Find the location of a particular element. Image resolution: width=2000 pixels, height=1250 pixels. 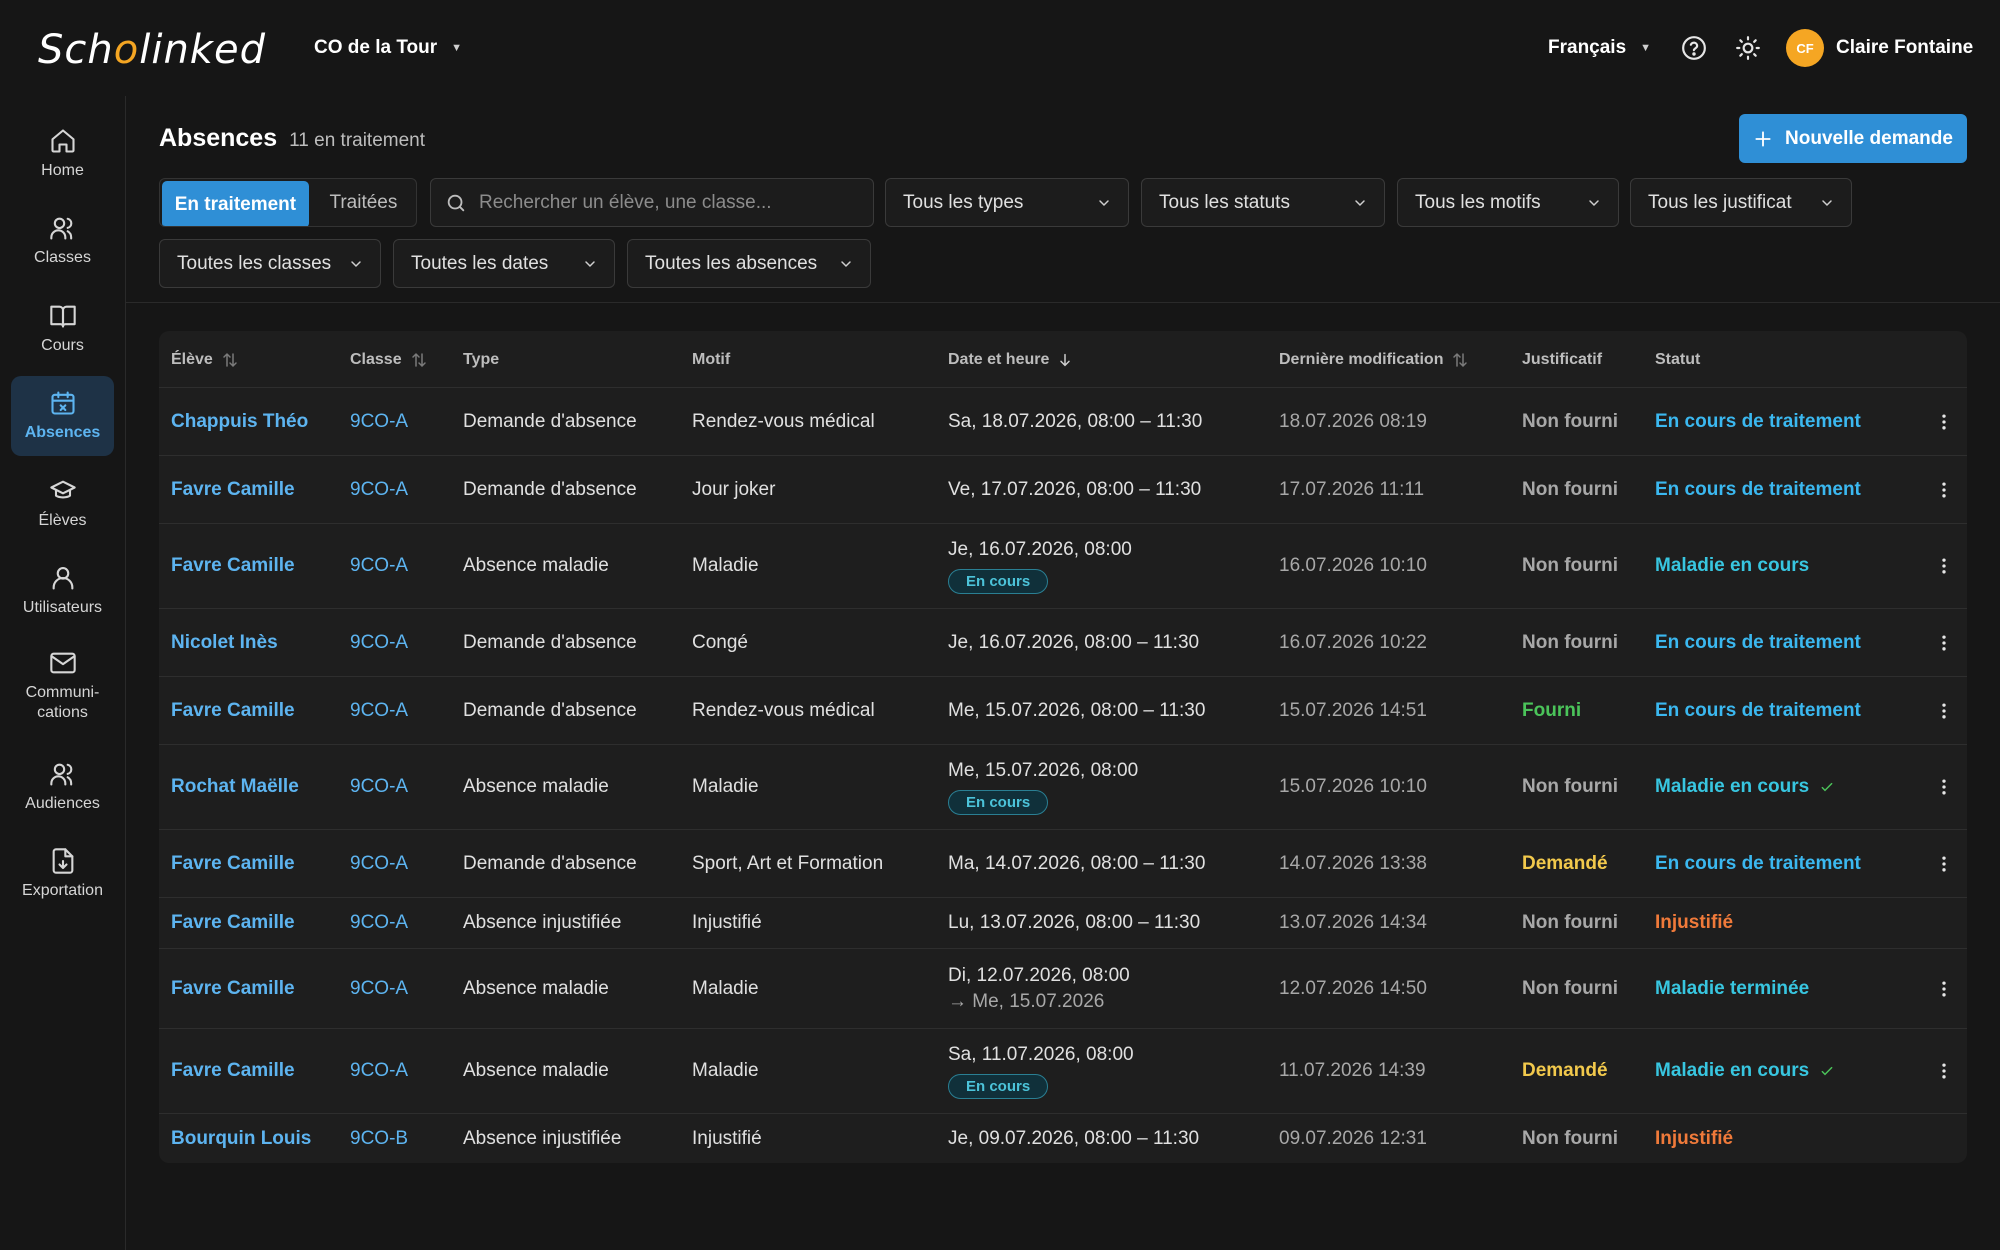

new-request-label: Nouvelle demande is located at coordinates (1869, 138).